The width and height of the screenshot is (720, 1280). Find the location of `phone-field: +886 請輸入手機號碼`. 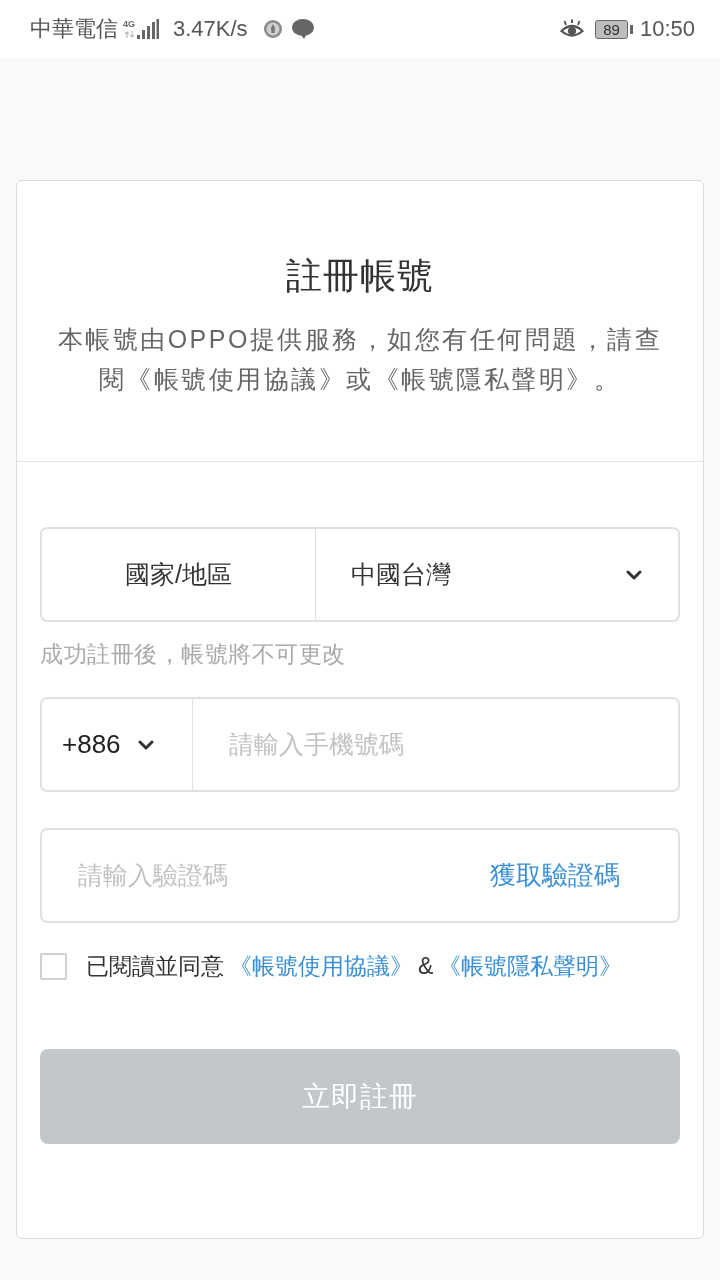

phone-field: +886 請輸入手機號碼 is located at coordinates (360, 744).